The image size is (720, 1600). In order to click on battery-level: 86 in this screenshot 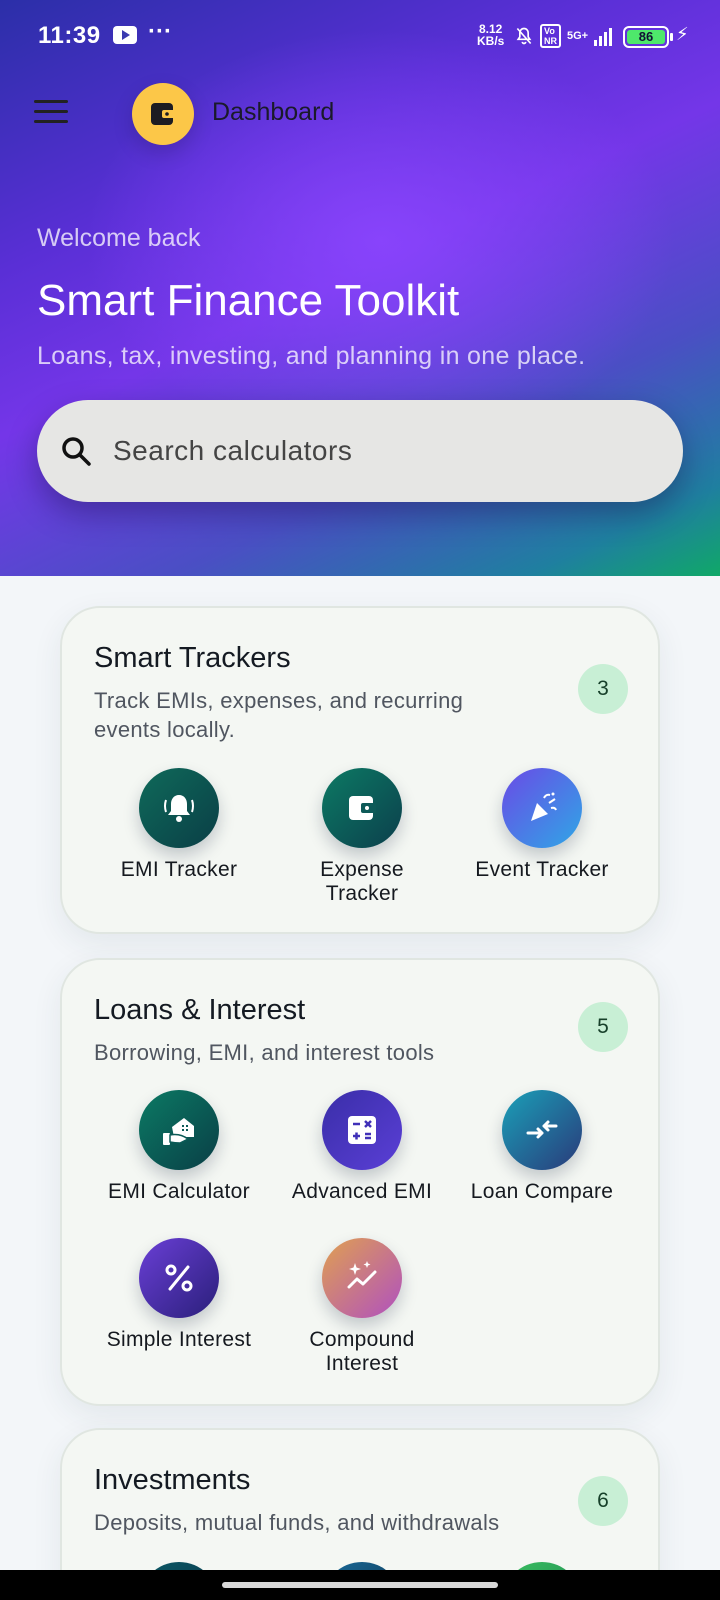, I will do `click(646, 37)`.